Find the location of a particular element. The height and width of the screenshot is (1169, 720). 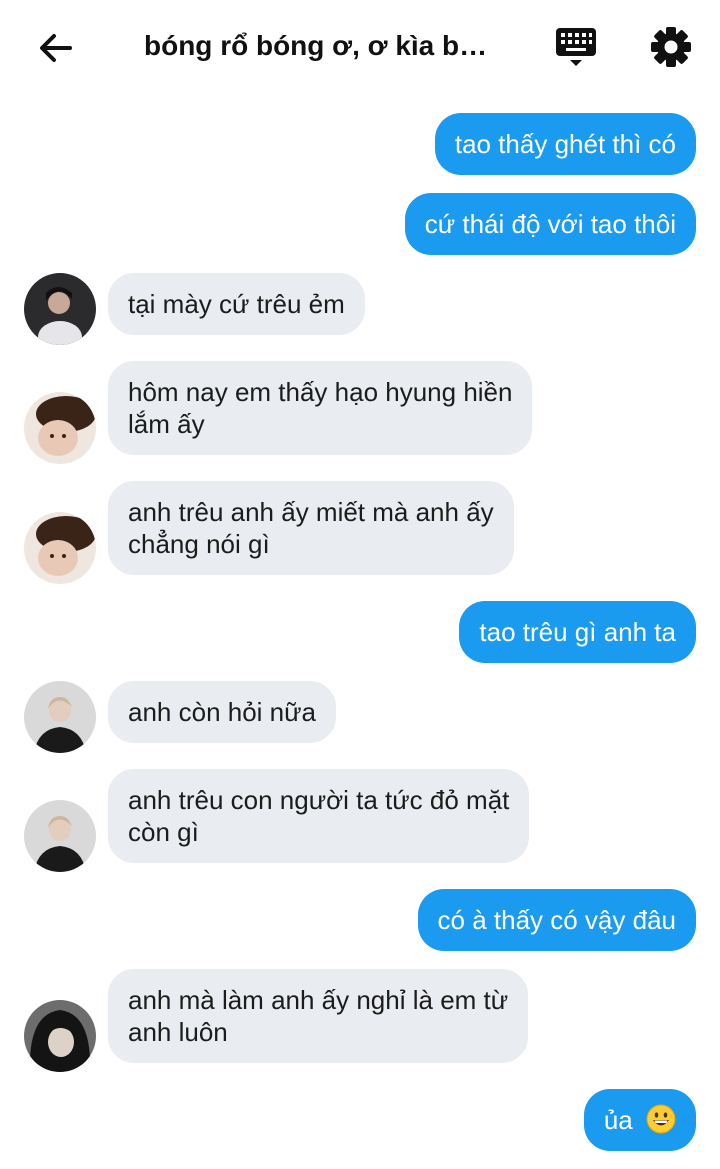

settings-button is located at coordinates (671, 47).